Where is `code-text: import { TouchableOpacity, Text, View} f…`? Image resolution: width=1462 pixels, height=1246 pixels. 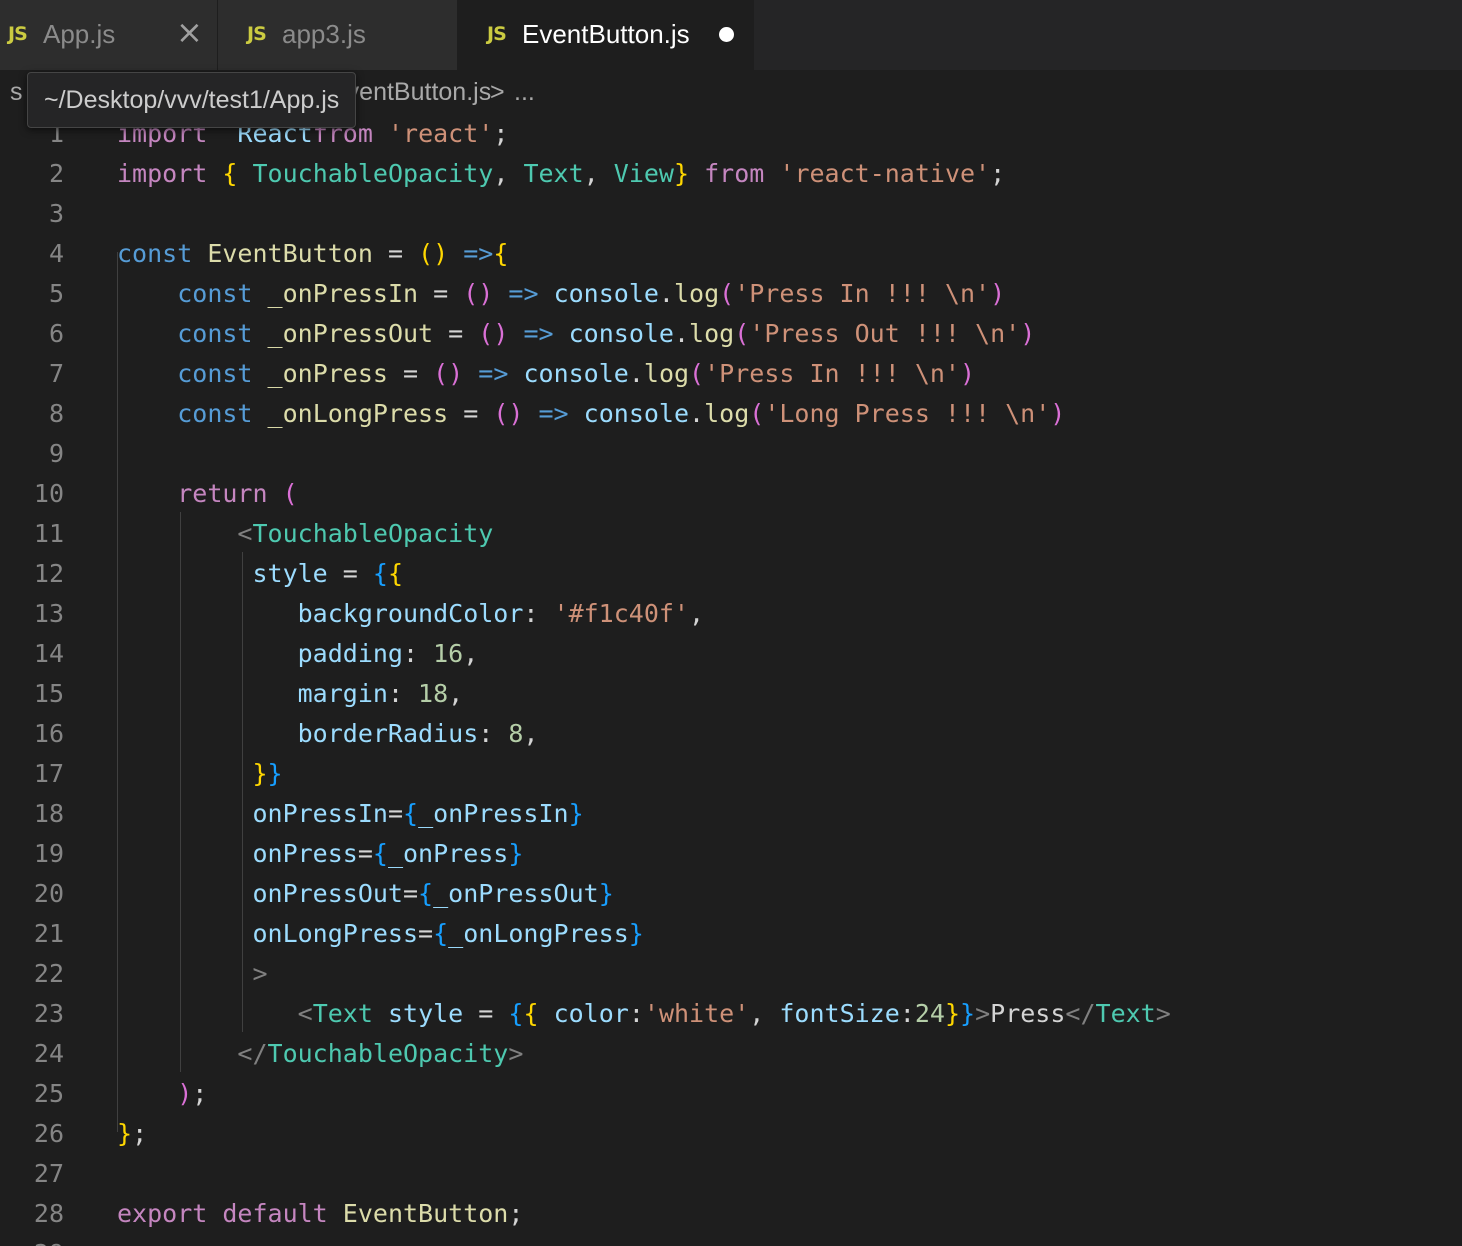
code-text: import { TouchableOpacity, Text, View} f… is located at coordinates (561, 174).